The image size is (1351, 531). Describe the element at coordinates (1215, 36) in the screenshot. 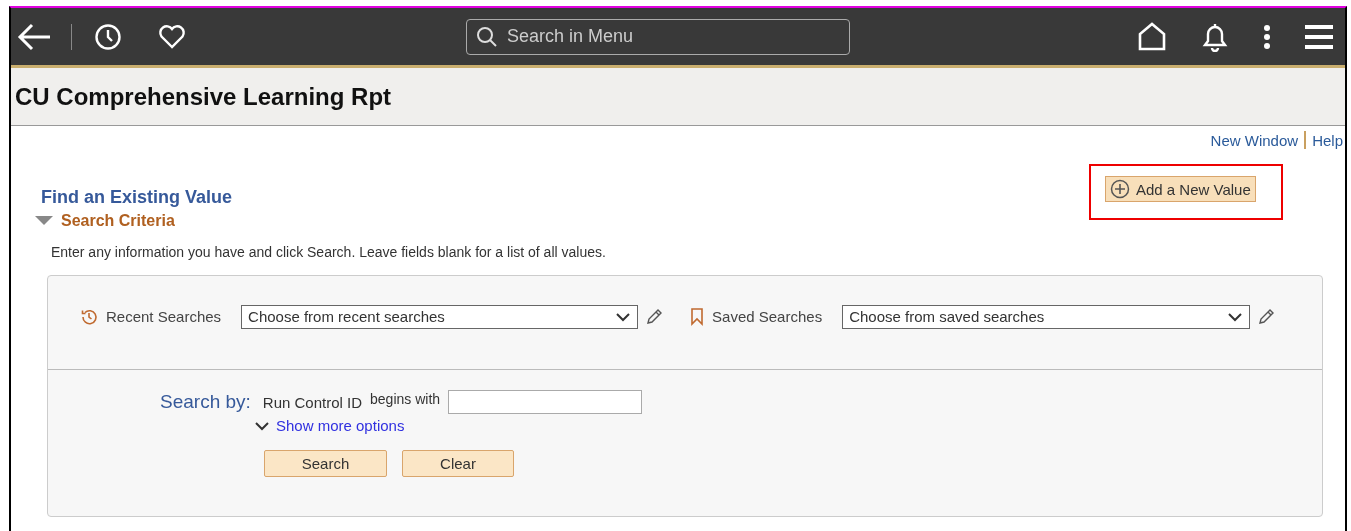

I see `bell-icon` at that location.